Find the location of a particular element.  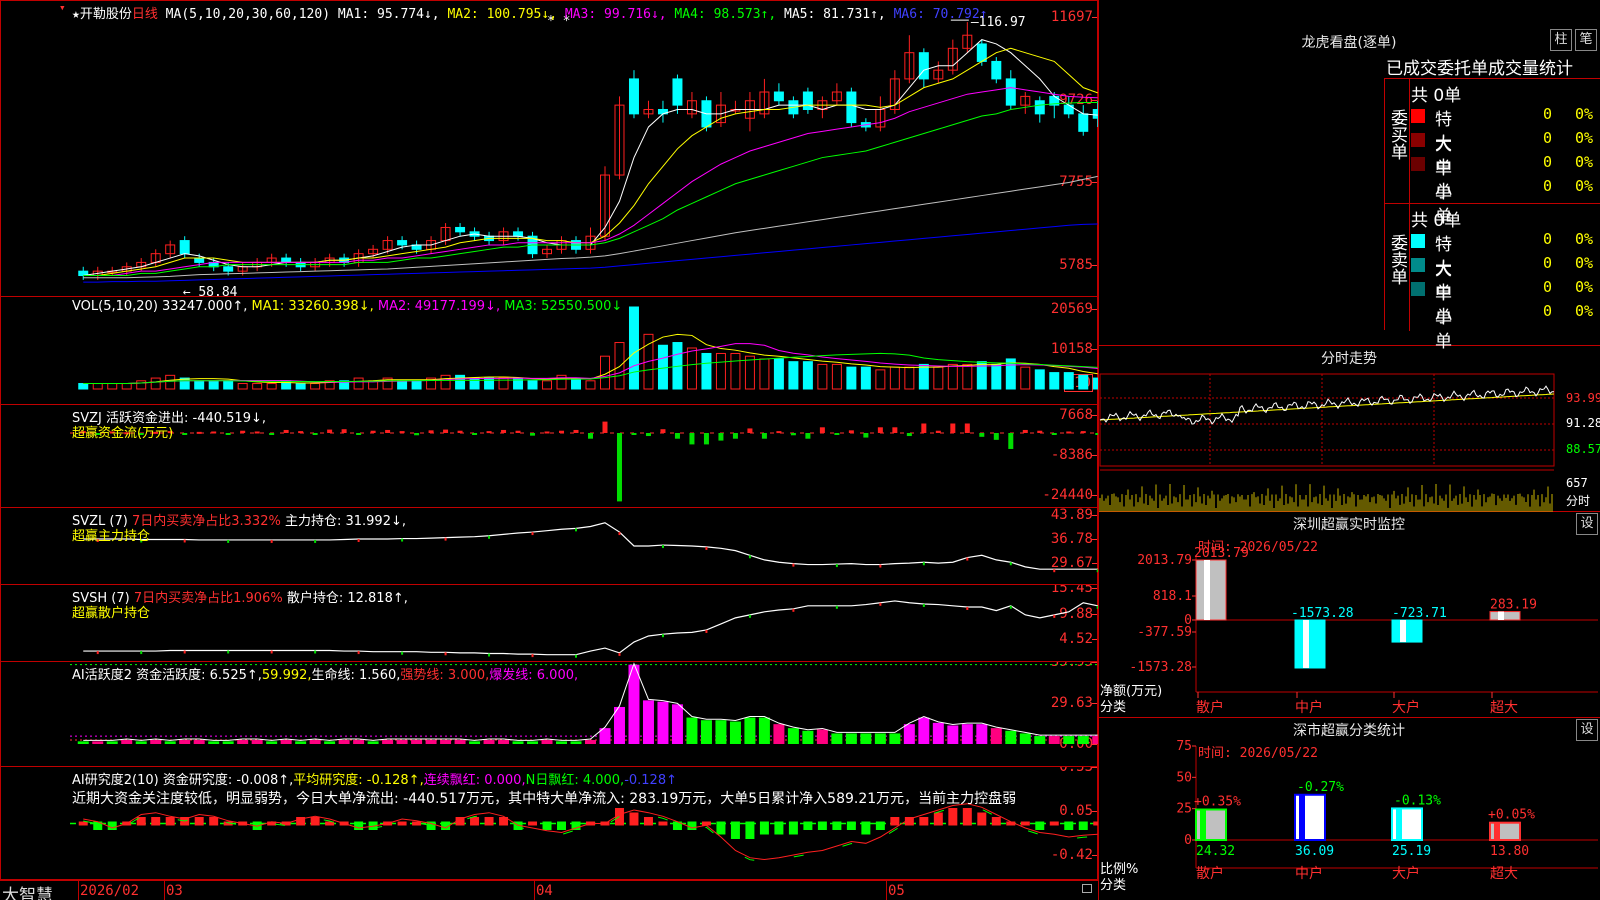

right-divider is located at coordinates (1098, 450).